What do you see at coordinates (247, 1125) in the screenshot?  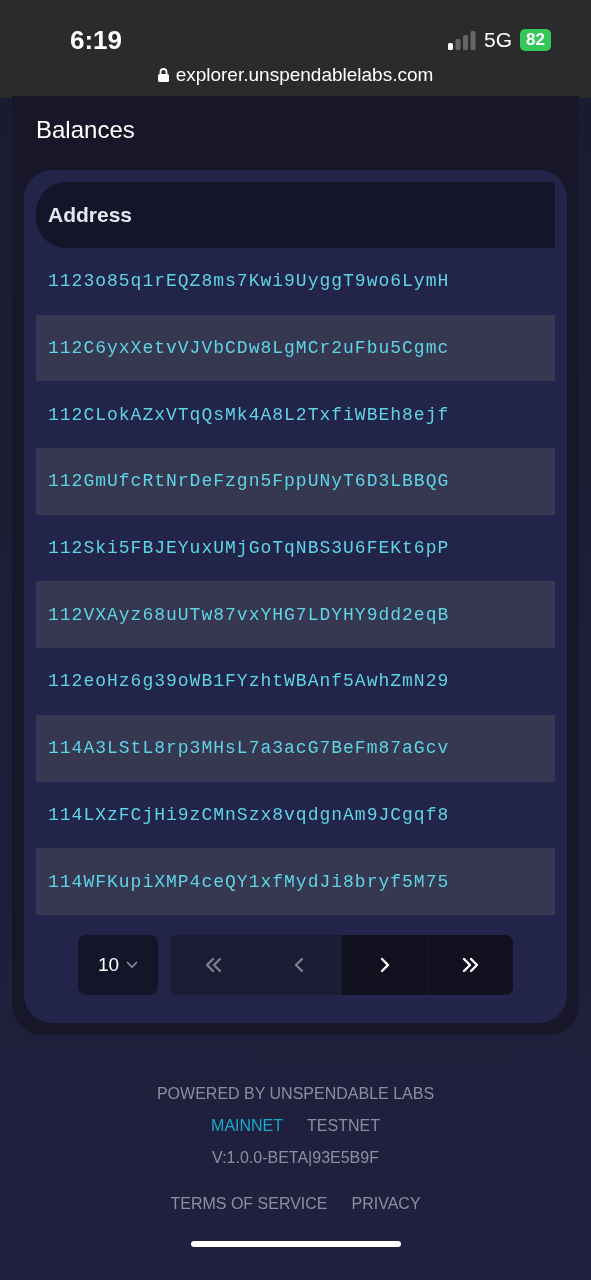 I see `network-link: MAINNET` at bounding box center [247, 1125].